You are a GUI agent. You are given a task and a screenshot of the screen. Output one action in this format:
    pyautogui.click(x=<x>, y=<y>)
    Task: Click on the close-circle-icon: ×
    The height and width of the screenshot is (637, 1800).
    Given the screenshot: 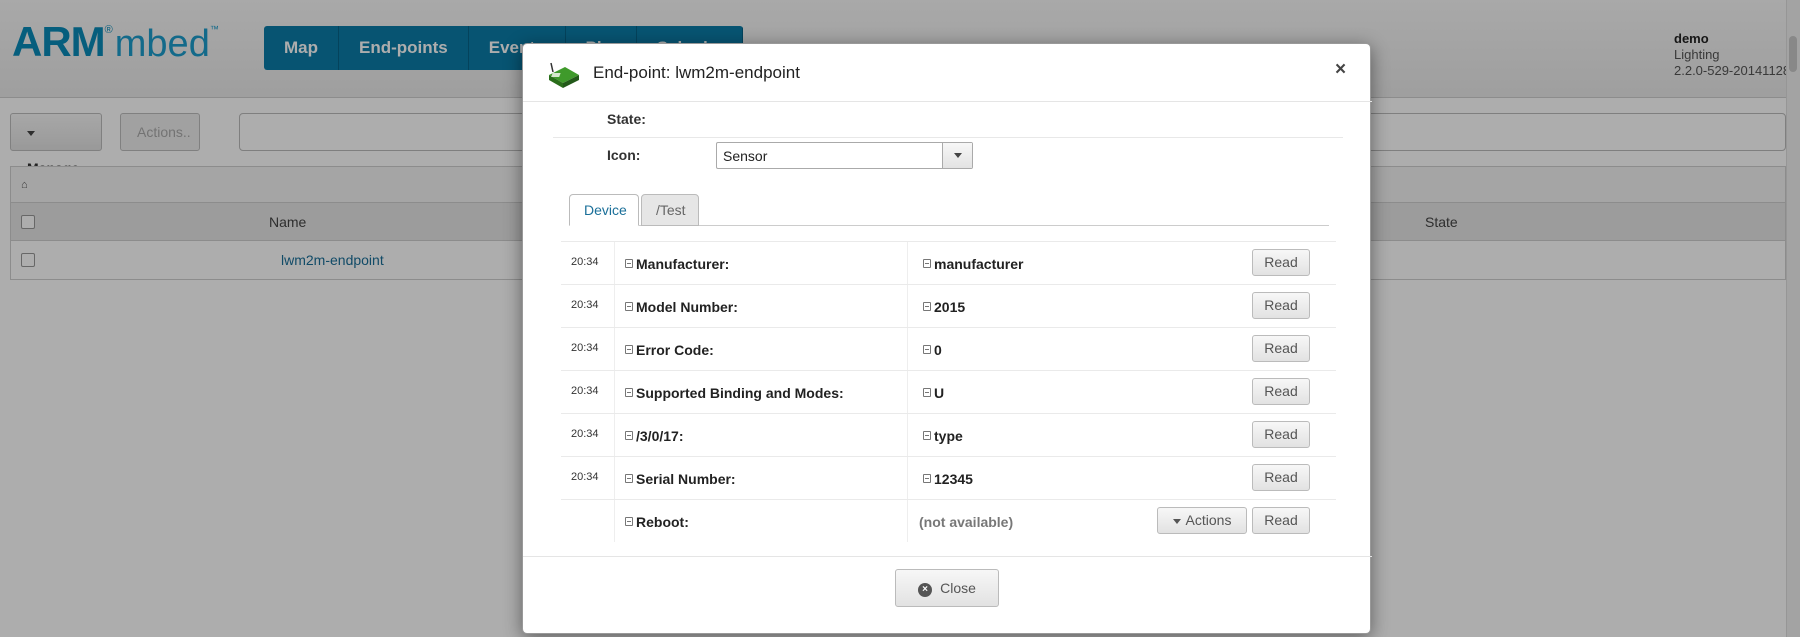 What is the action you would take?
    pyautogui.click(x=925, y=590)
    